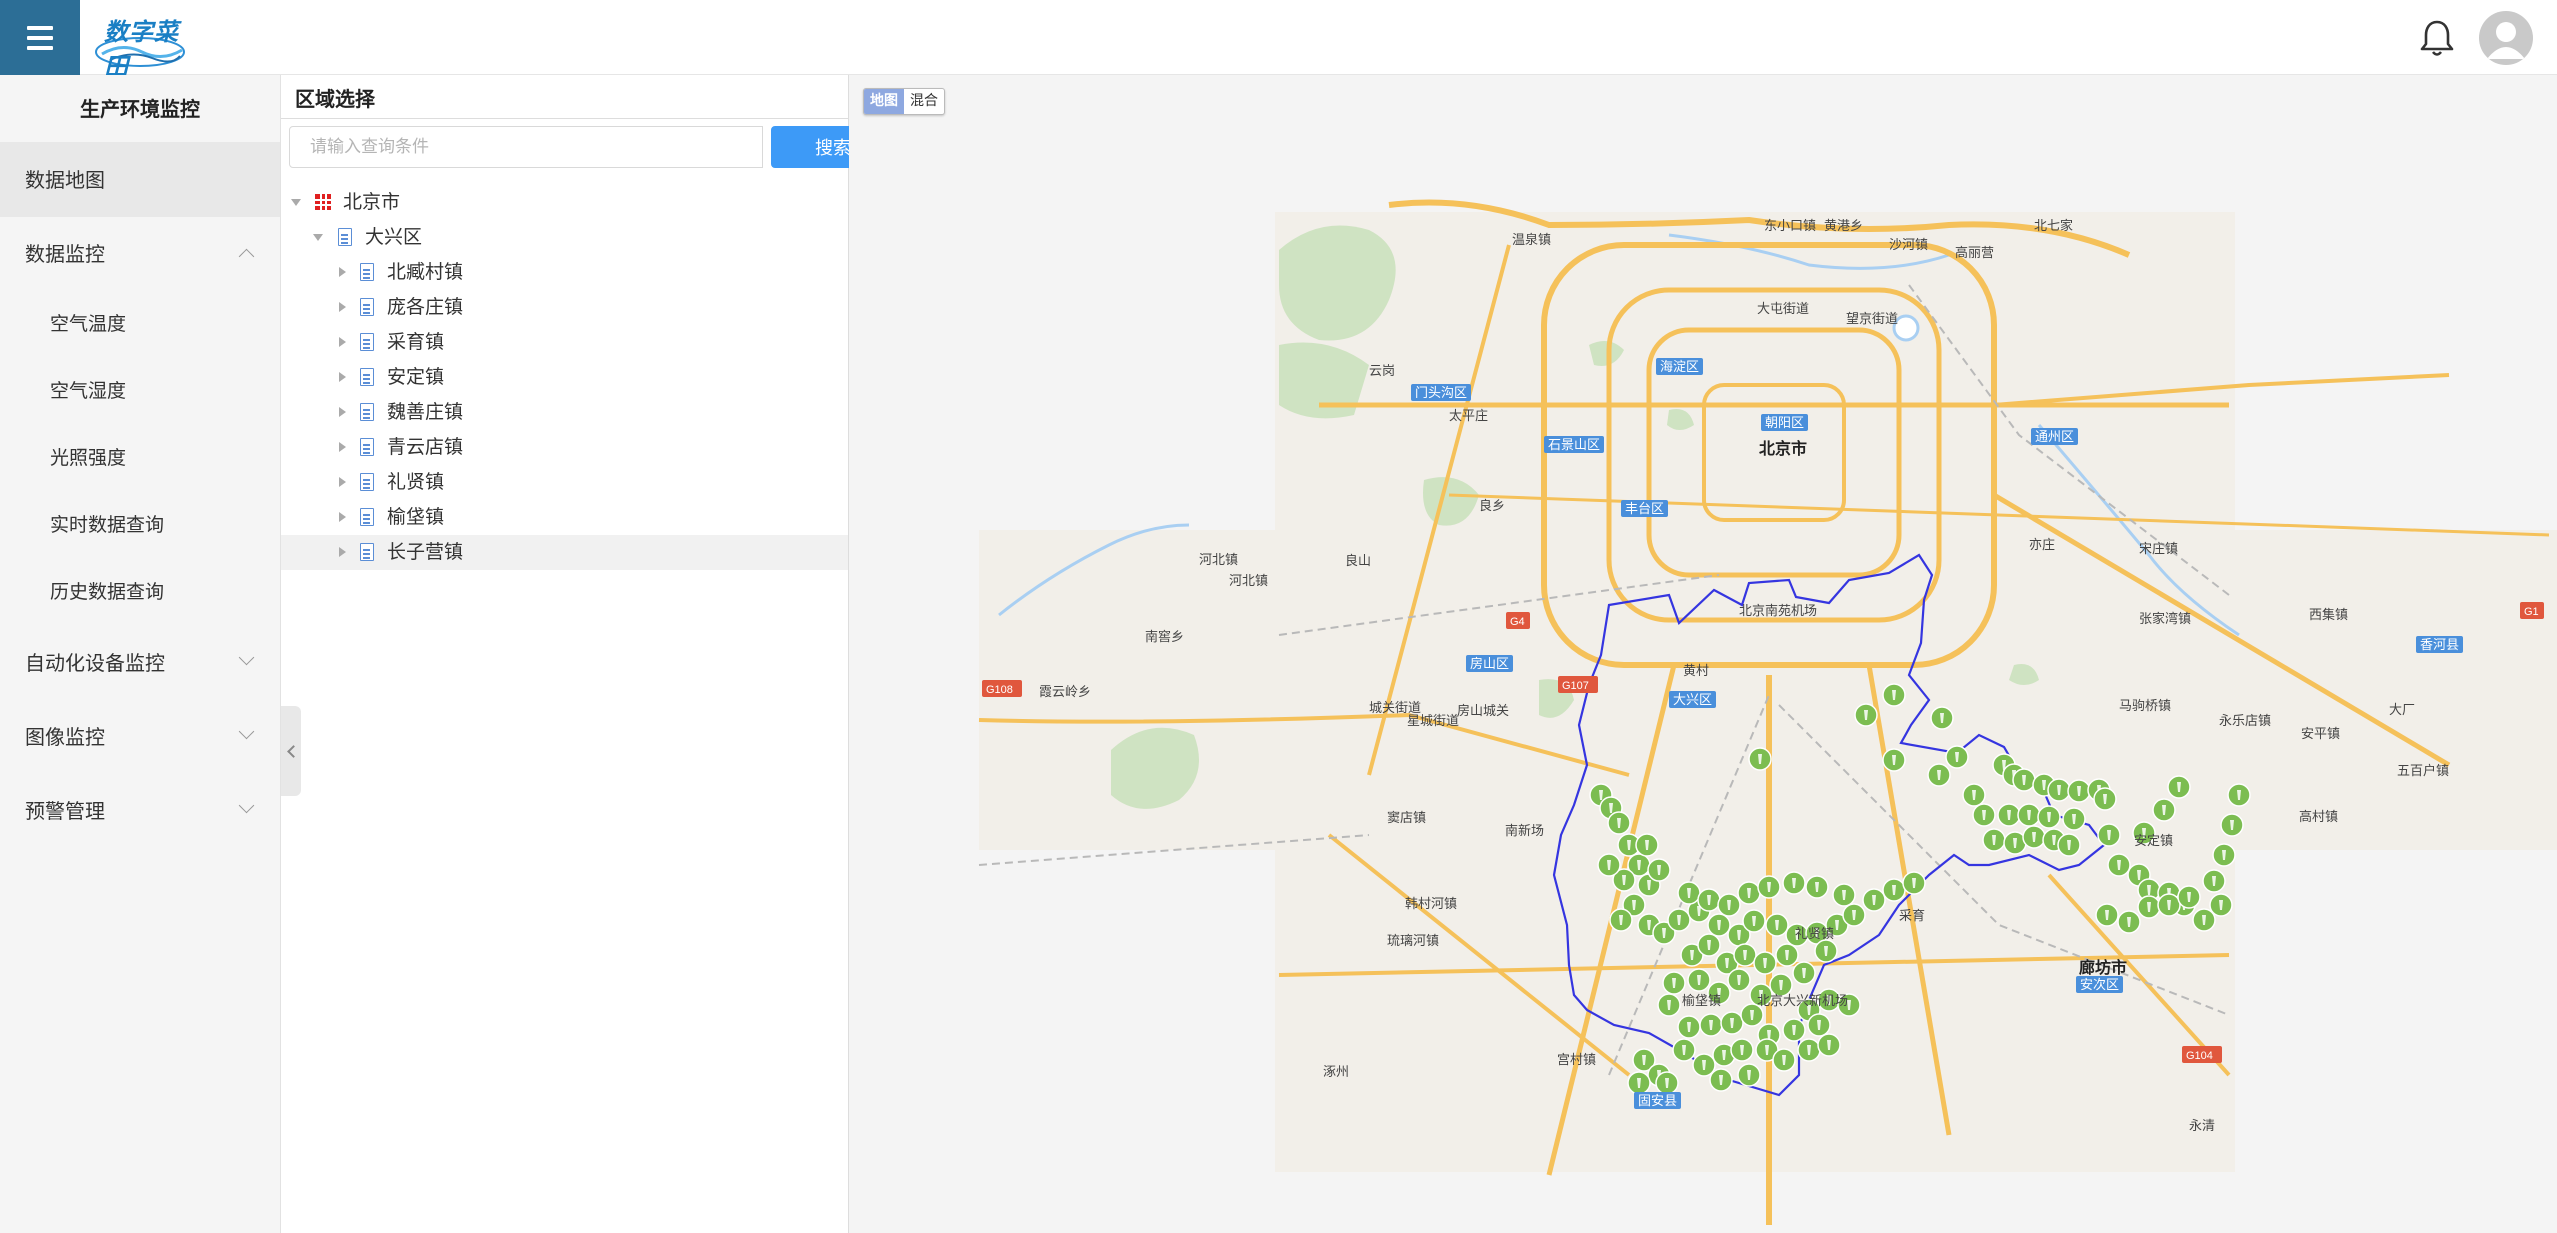  What do you see at coordinates (564, 272) in the screenshot?
I see `tree-node-town: 北臧村镇` at bounding box center [564, 272].